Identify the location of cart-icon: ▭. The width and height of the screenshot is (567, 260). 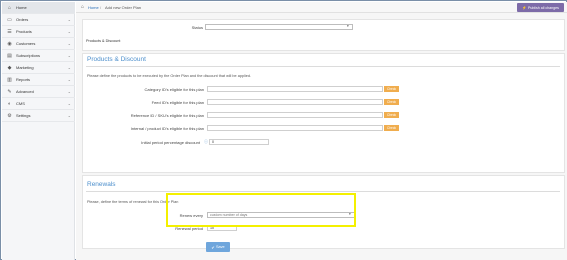
(9, 19).